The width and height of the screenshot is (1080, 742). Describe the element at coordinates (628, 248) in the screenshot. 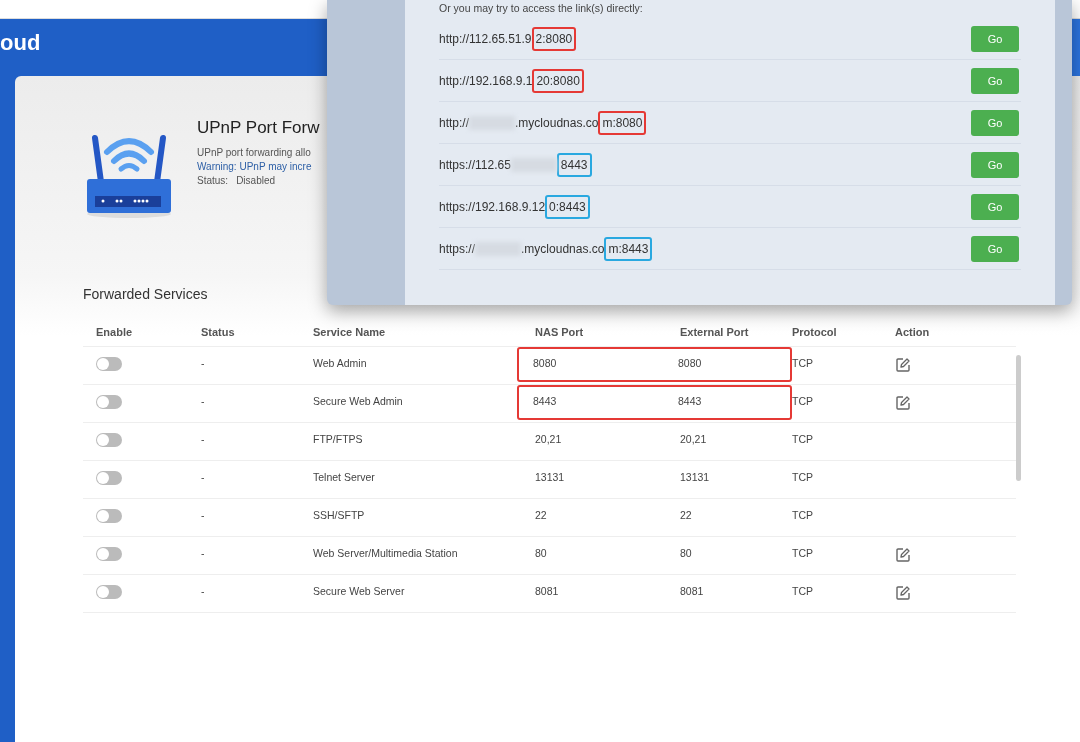

I see `highlight-box: m:8443` at that location.